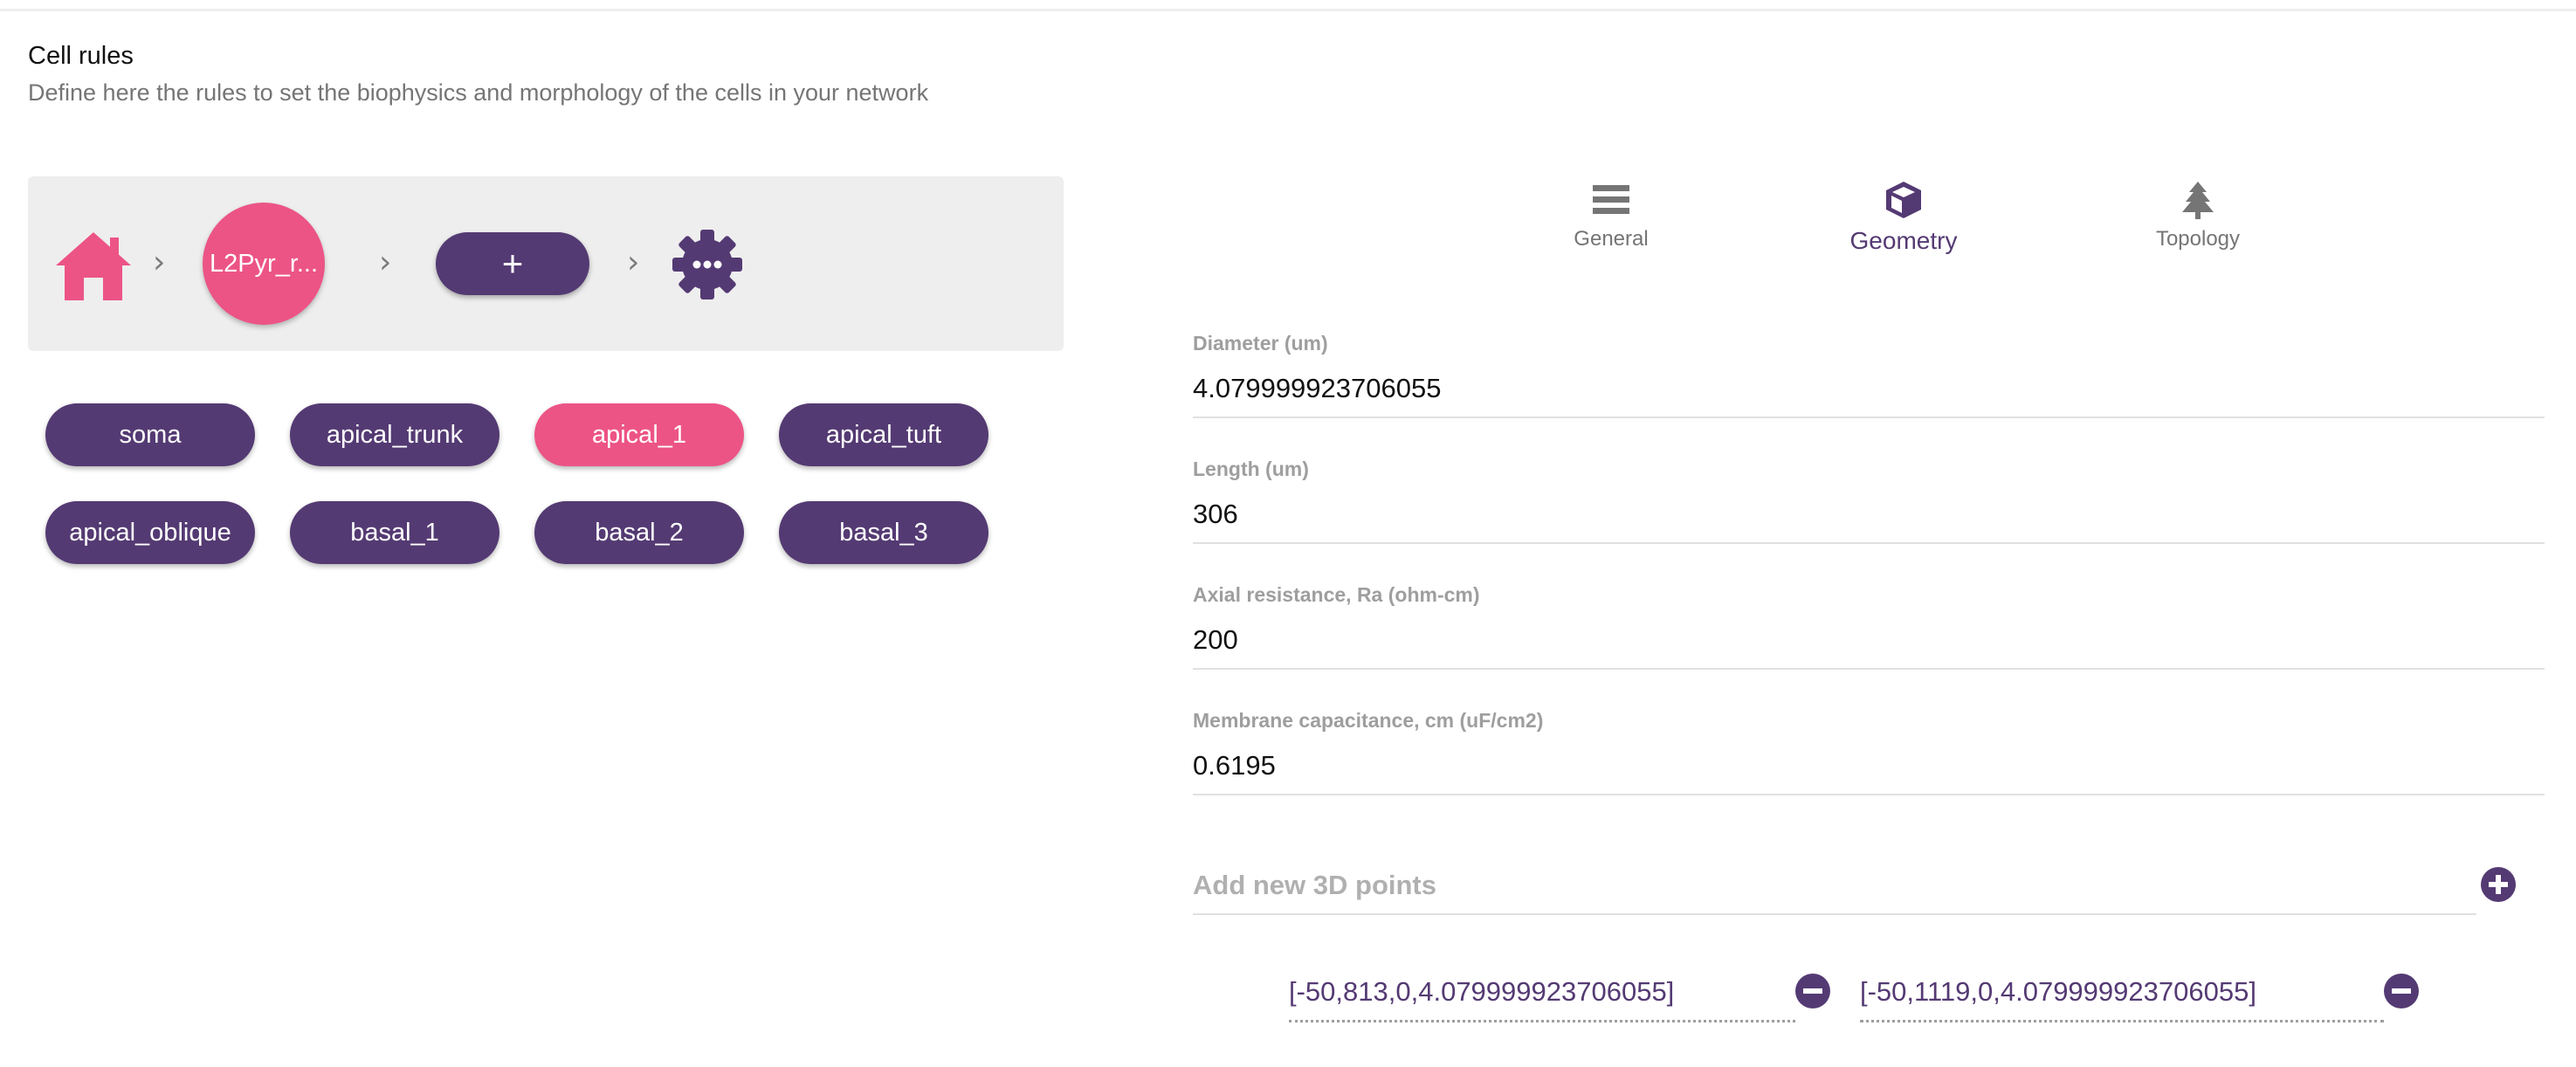 The width and height of the screenshot is (2576, 1067). I want to click on length-label: Length (um), so click(1251, 469).